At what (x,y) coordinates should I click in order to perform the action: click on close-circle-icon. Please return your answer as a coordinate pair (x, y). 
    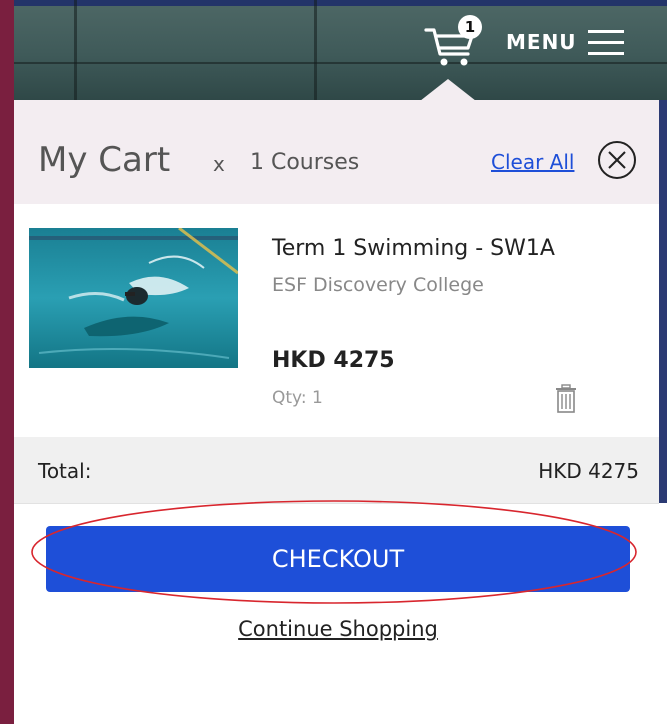
    Looking at the image, I should click on (617, 160).